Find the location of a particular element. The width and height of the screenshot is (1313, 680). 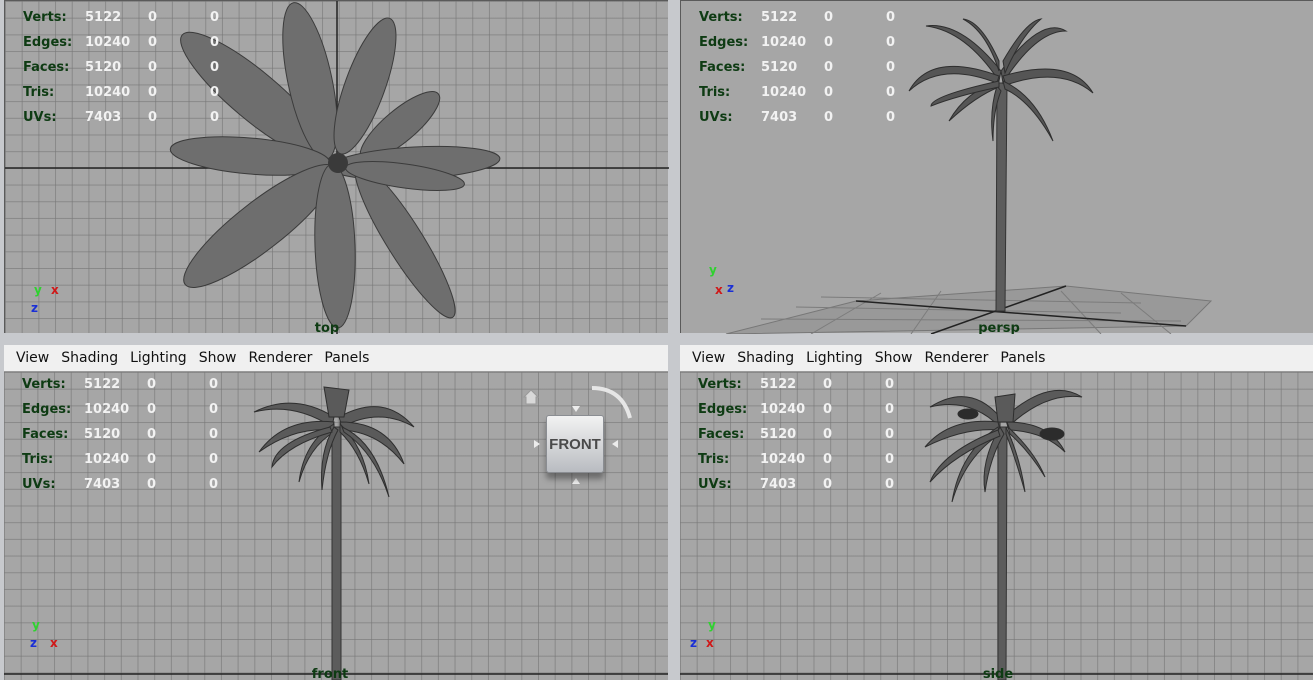

axis-gizmo: y z x is located at coordinates (708, 640).